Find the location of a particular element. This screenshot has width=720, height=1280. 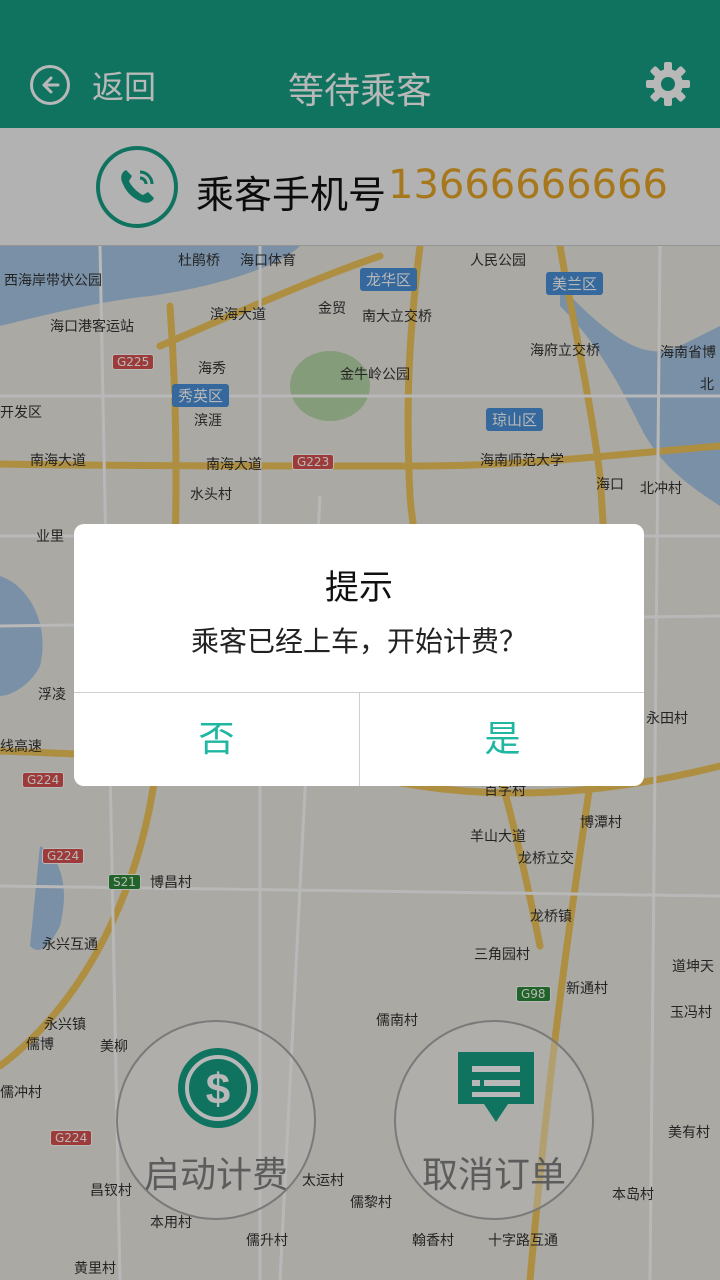

dialog-message: 乘客已经上车，开始计费？ is located at coordinates (358, 641).